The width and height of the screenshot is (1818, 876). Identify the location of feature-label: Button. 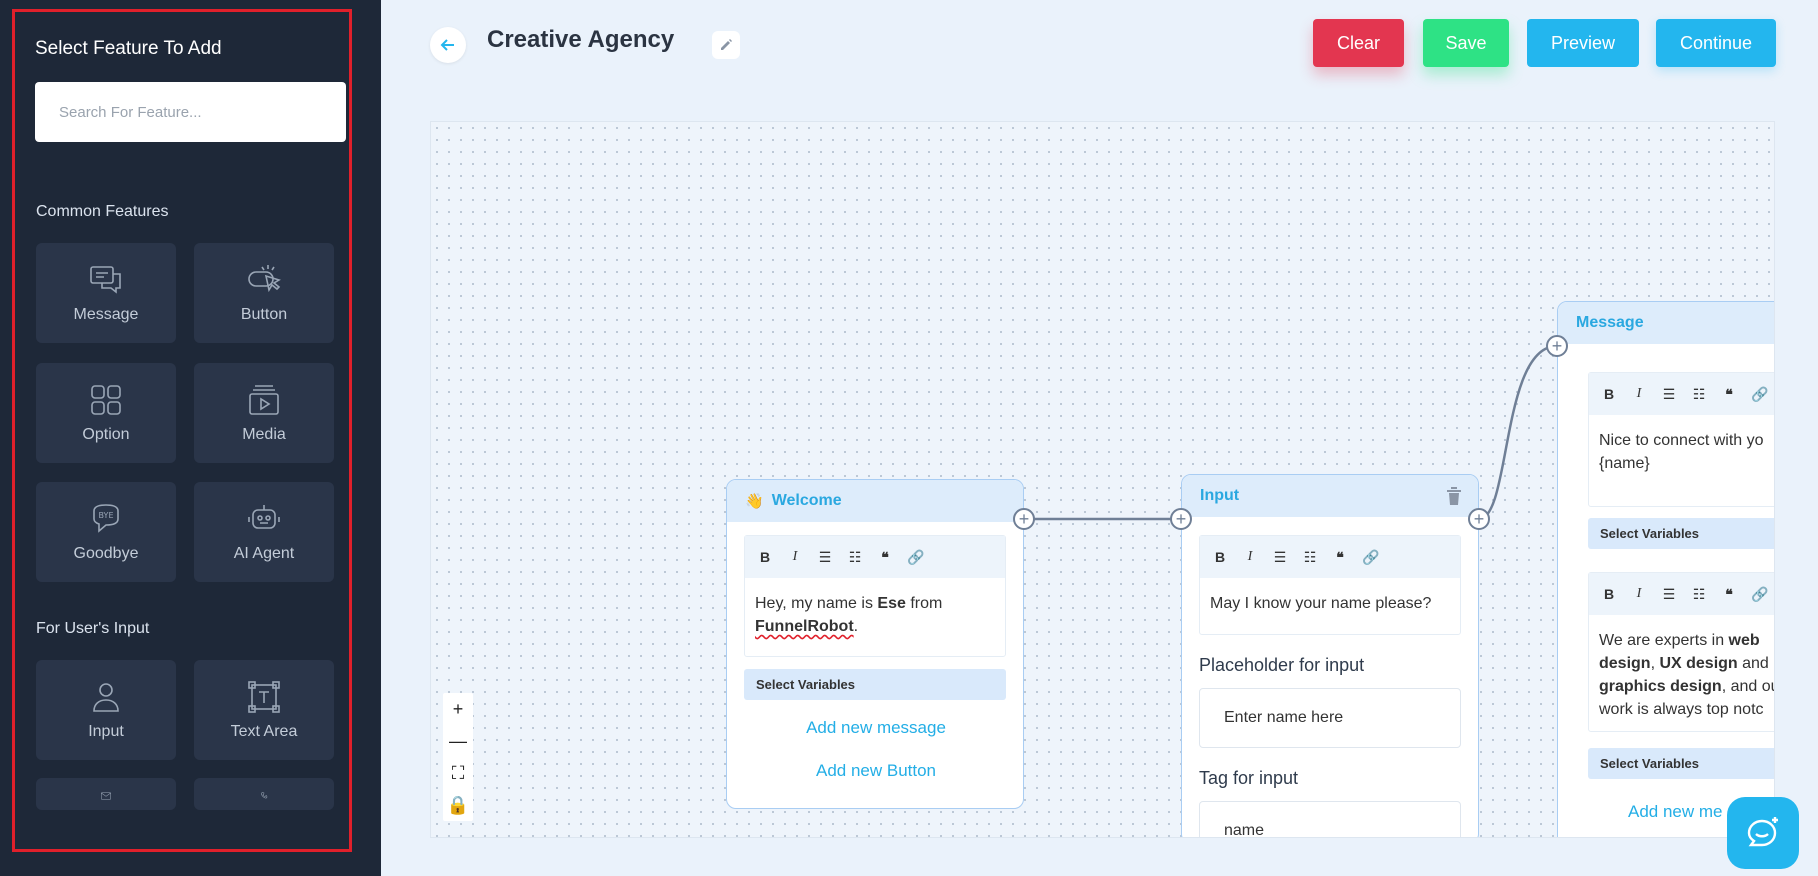
(264, 314).